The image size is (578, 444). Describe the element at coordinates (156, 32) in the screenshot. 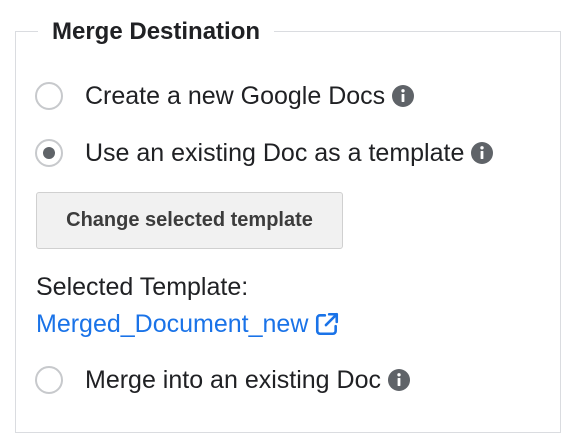

I see `merge-destination-legend: Merge Destination` at that location.